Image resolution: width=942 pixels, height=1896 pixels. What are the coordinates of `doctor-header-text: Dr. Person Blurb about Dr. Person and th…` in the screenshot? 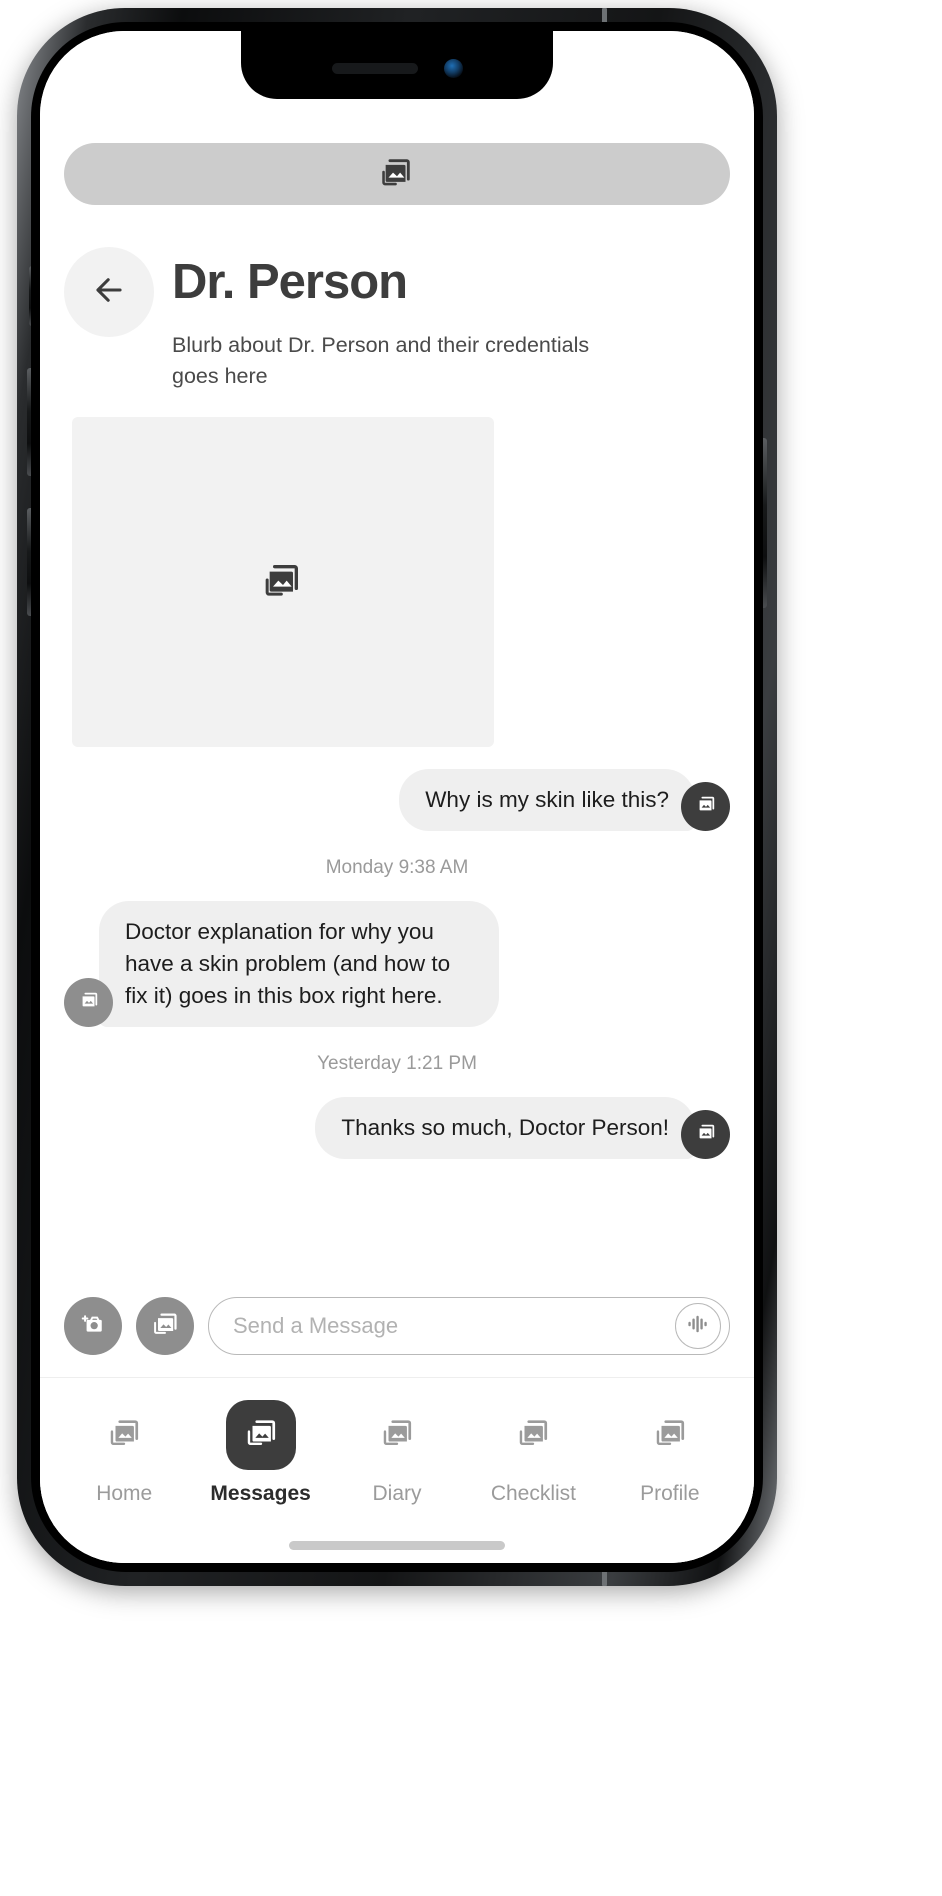 It's located at (382, 319).